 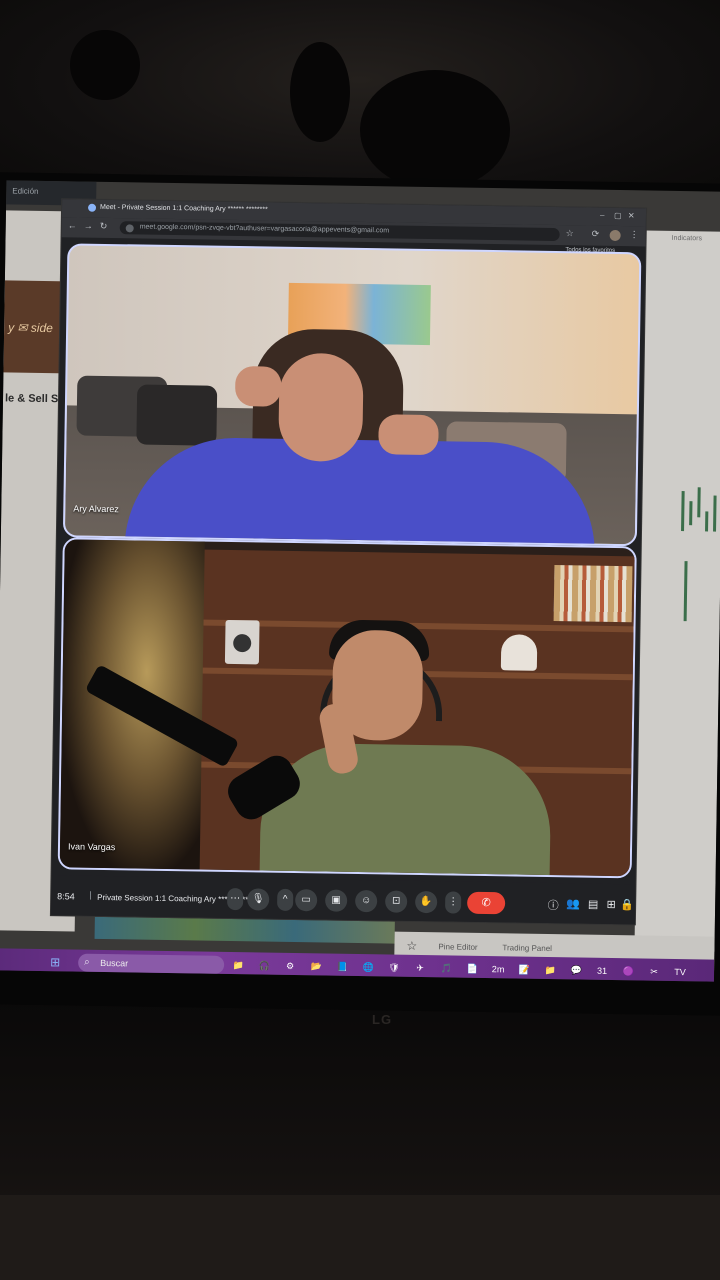 I want to click on tab-pine-editor: Pine Editor, so click(x=457, y=947).